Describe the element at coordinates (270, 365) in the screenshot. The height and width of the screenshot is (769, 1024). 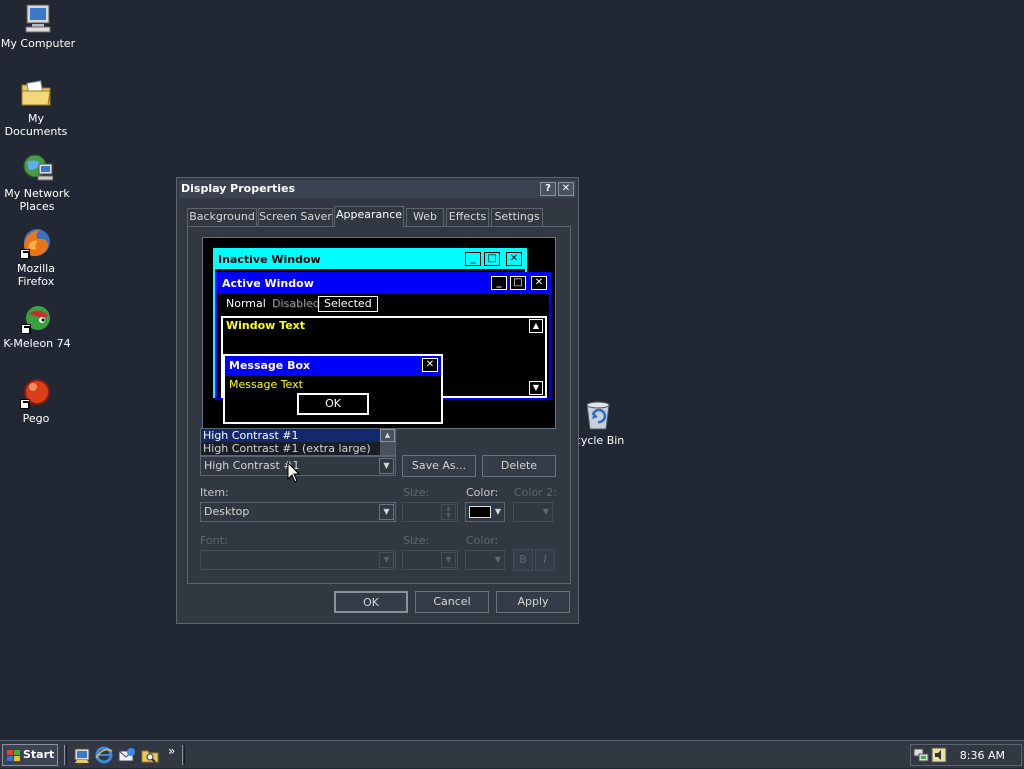
I see `preview-msgbox-title: Message Box` at that location.